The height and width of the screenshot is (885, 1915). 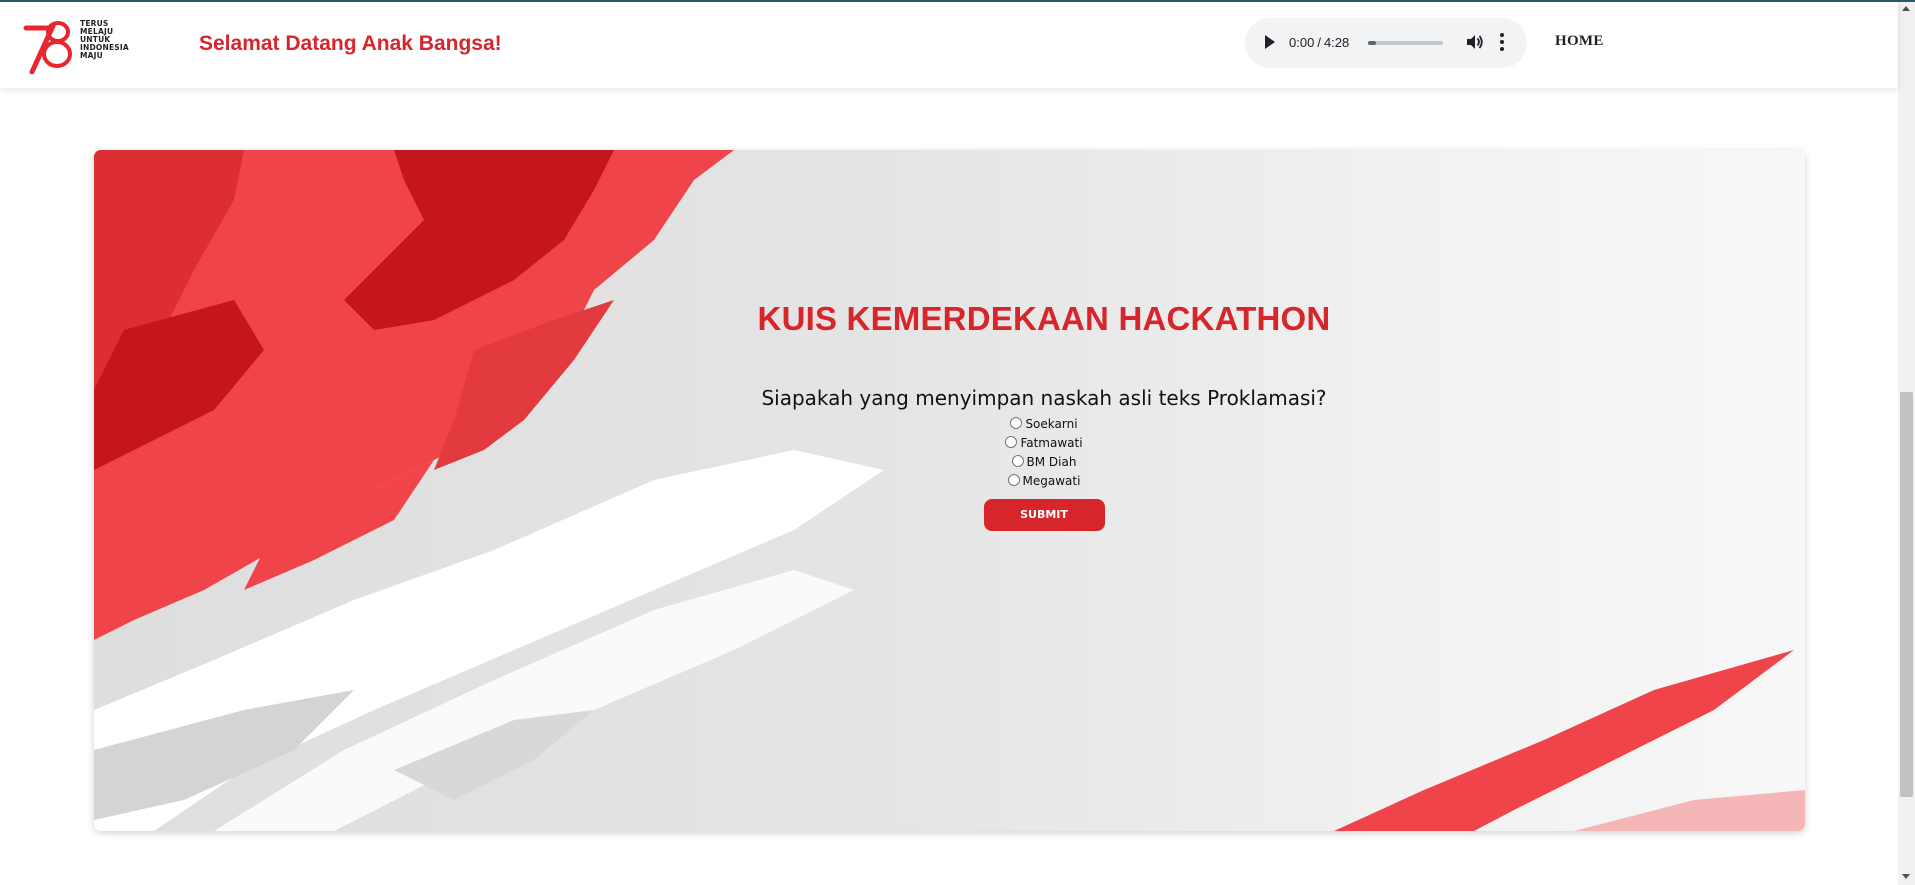 I want to click on answer-options: Soekarni Fatmawati BM Diah Megawati, so click(x=1044, y=453).